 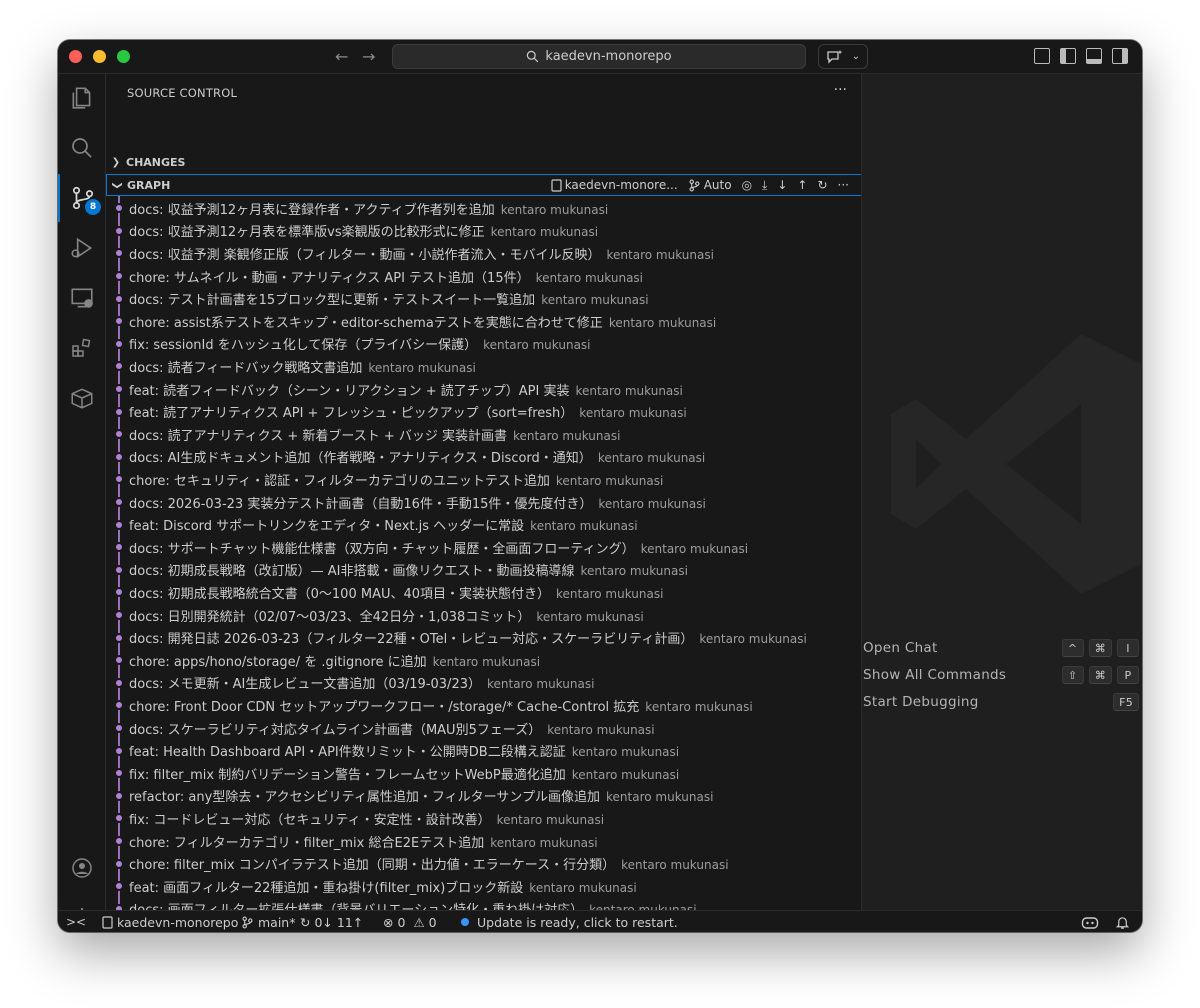 What do you see at coordinates (1090, 922) in the screenshot?
I see `copilot-icon` at bounding box center [1090, 922].